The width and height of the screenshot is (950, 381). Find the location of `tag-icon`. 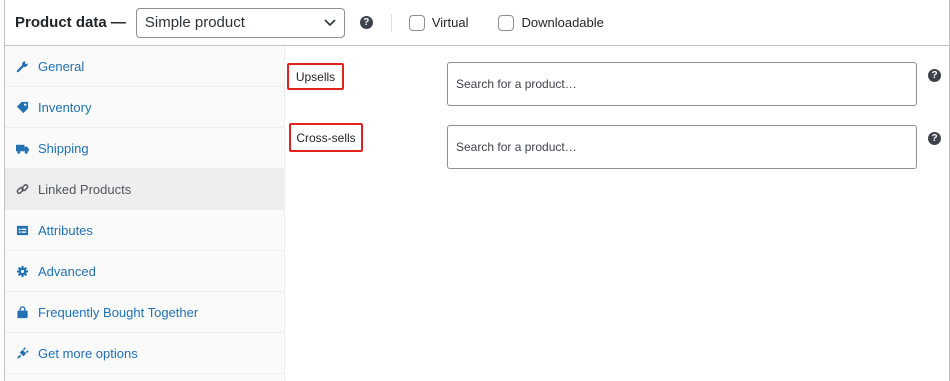

tag-icon is located at coordinates (22, 107).